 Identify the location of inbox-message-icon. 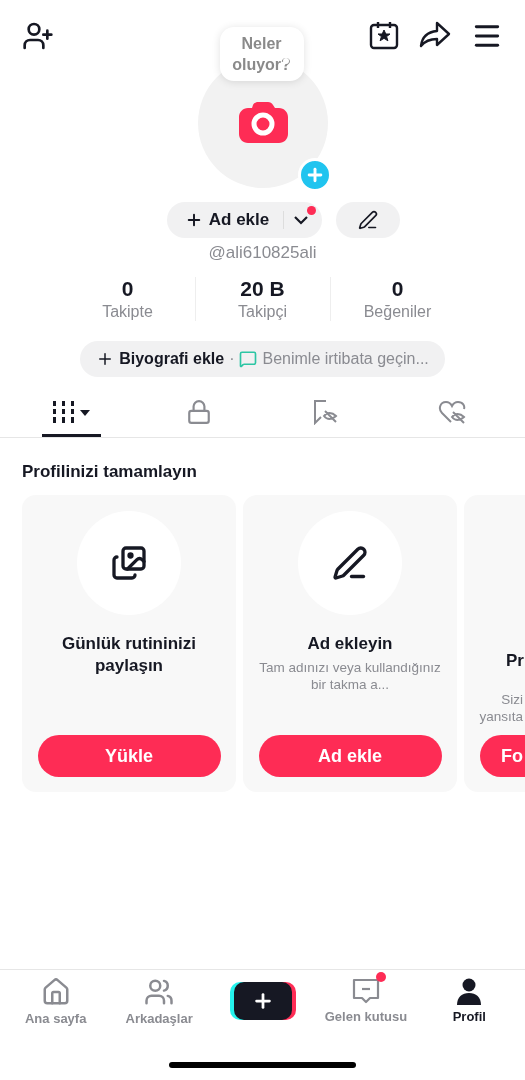
(365, 991).